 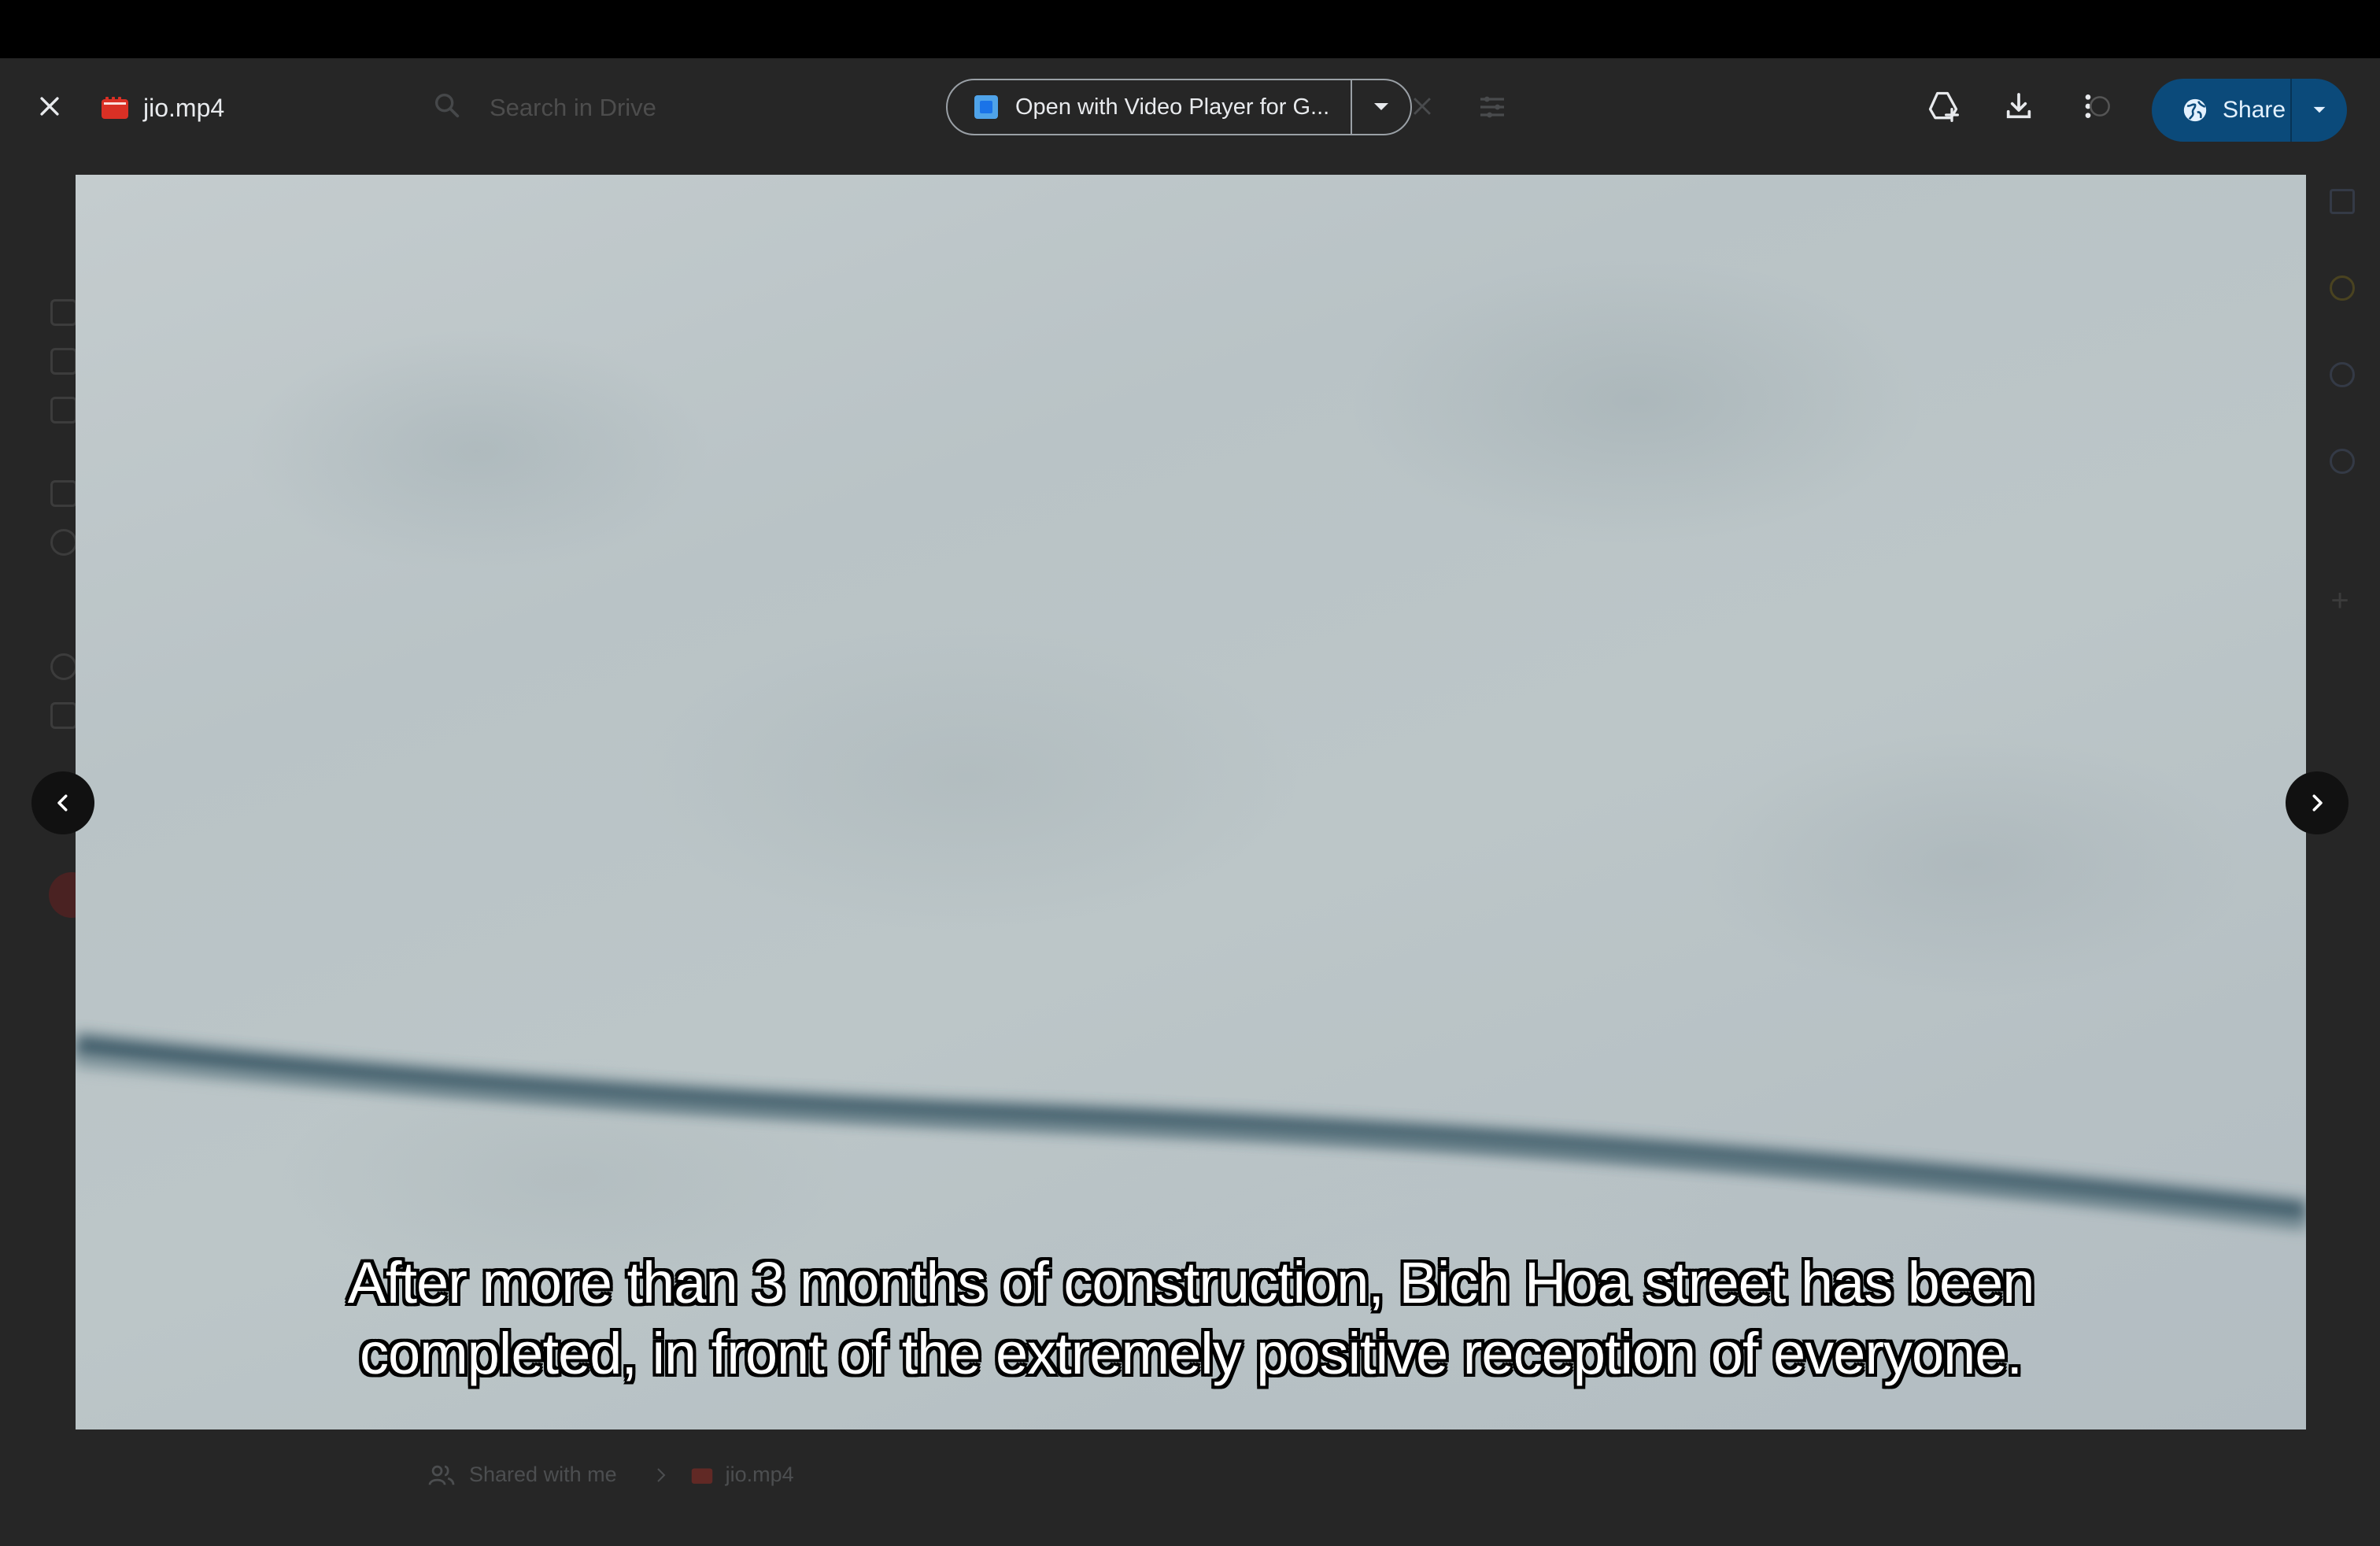 What do you see at coordinates (2342, 461) in the screenshot?
I see `bg-contacts-icon` at bounding box center [2342, 461].